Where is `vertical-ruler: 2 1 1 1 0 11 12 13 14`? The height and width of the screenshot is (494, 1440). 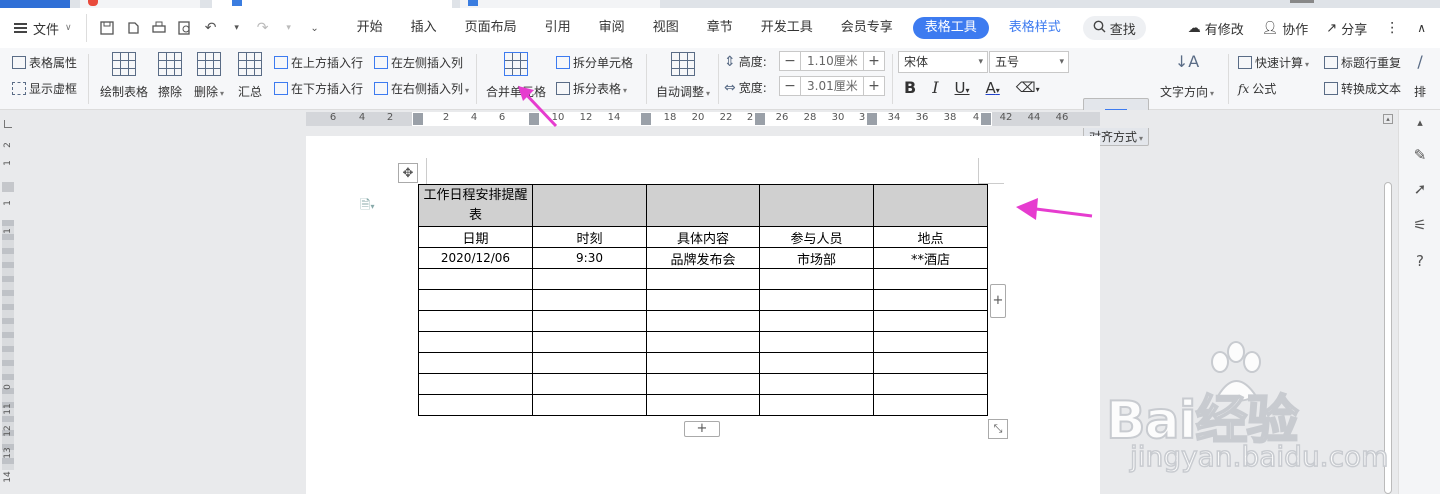 vertical-ruler: 2 1 1 1 0 11 12 13 14 is located at coordinates (8, 311).